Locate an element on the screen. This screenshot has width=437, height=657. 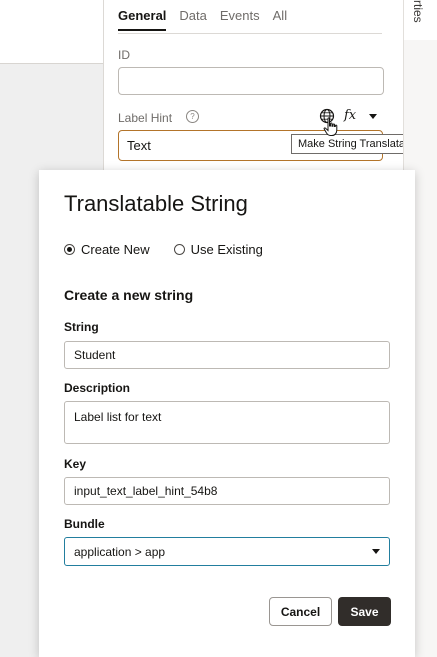
label-hint-label: Label Hint is located at coordinates (145, 118).